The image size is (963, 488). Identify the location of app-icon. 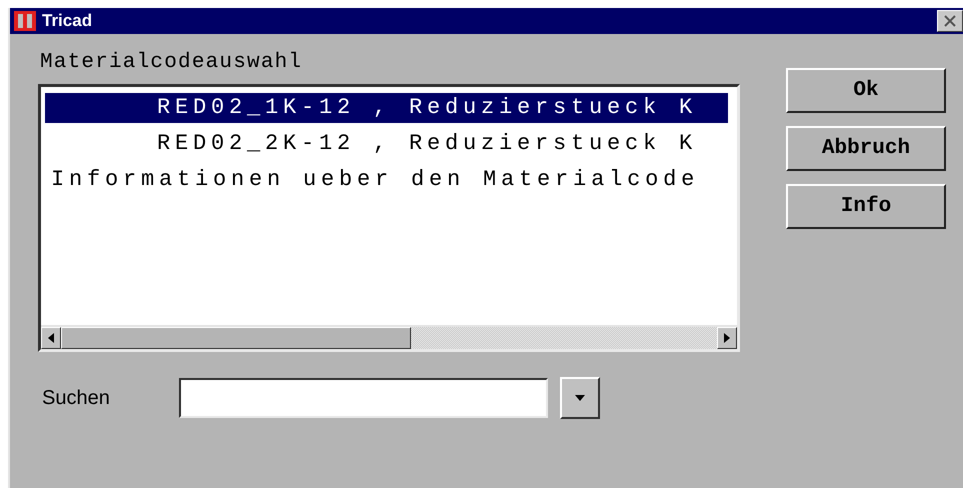
(25, 21).